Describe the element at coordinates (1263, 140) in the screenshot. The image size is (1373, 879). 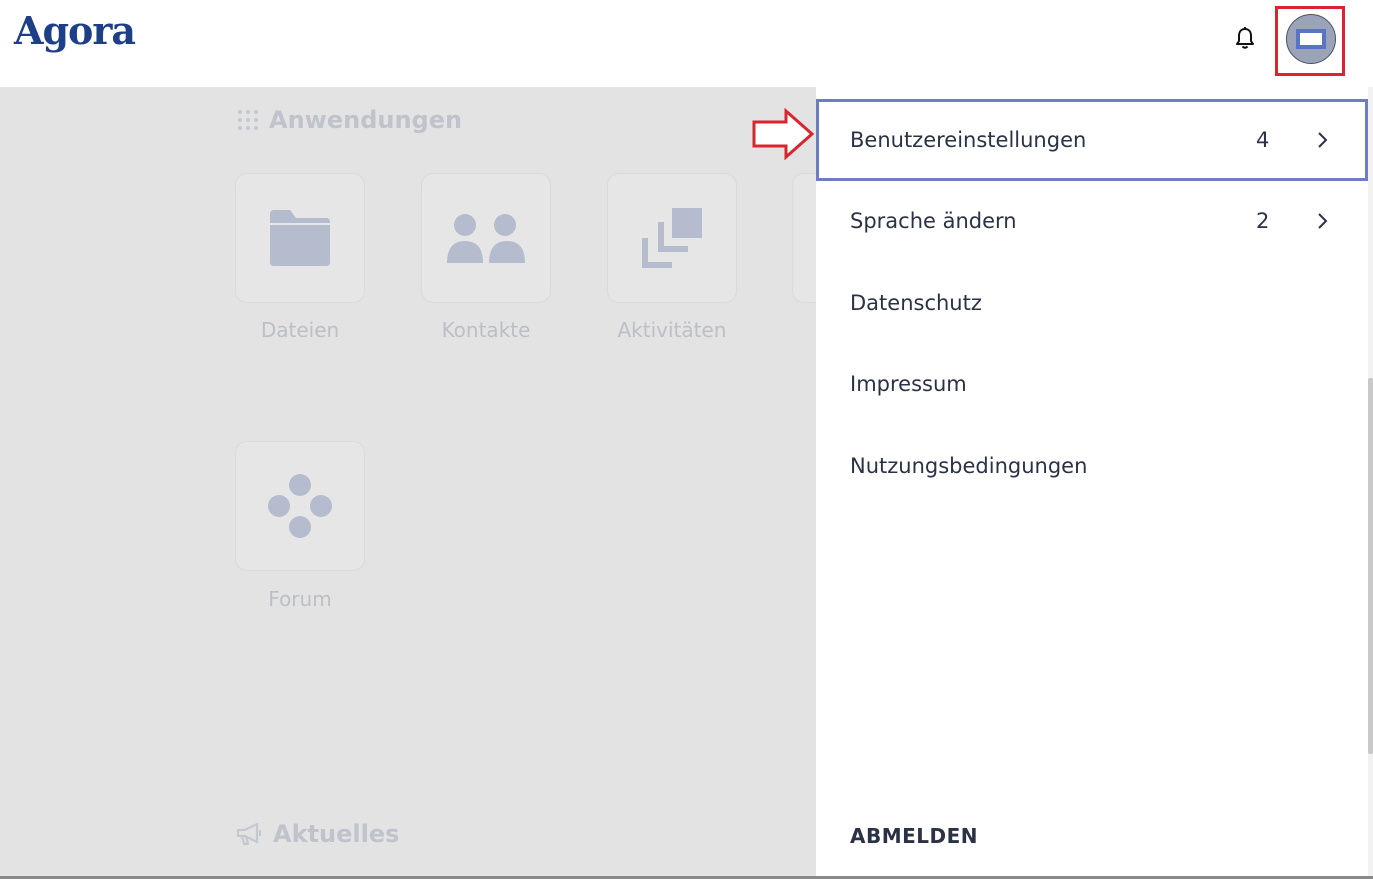
I see `menu-item-count: 4` at that location.